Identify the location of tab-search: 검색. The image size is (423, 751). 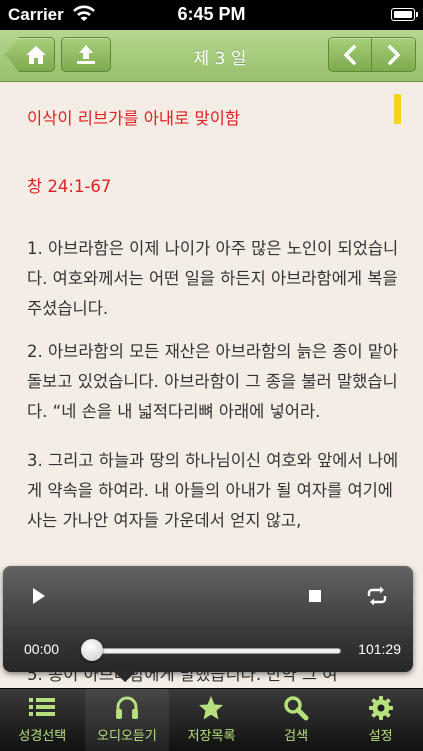
(296, 720).